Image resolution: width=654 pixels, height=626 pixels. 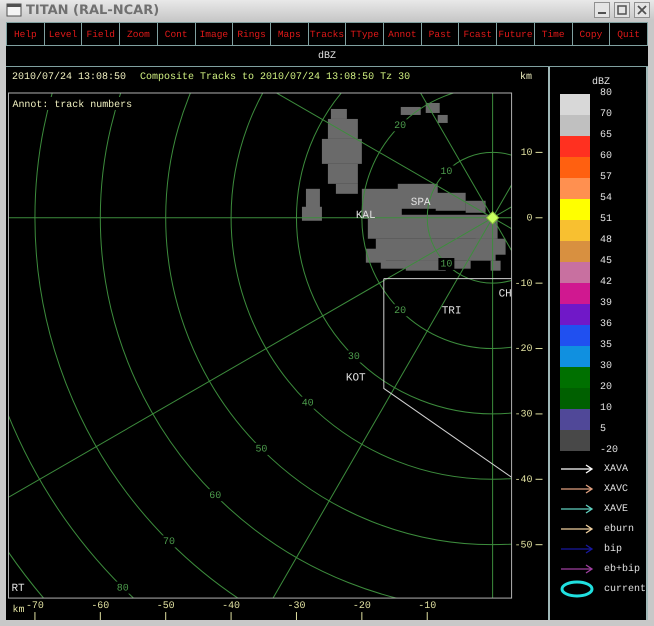 I want to click on y-axis-label: -30, so click(x=523, y=414).